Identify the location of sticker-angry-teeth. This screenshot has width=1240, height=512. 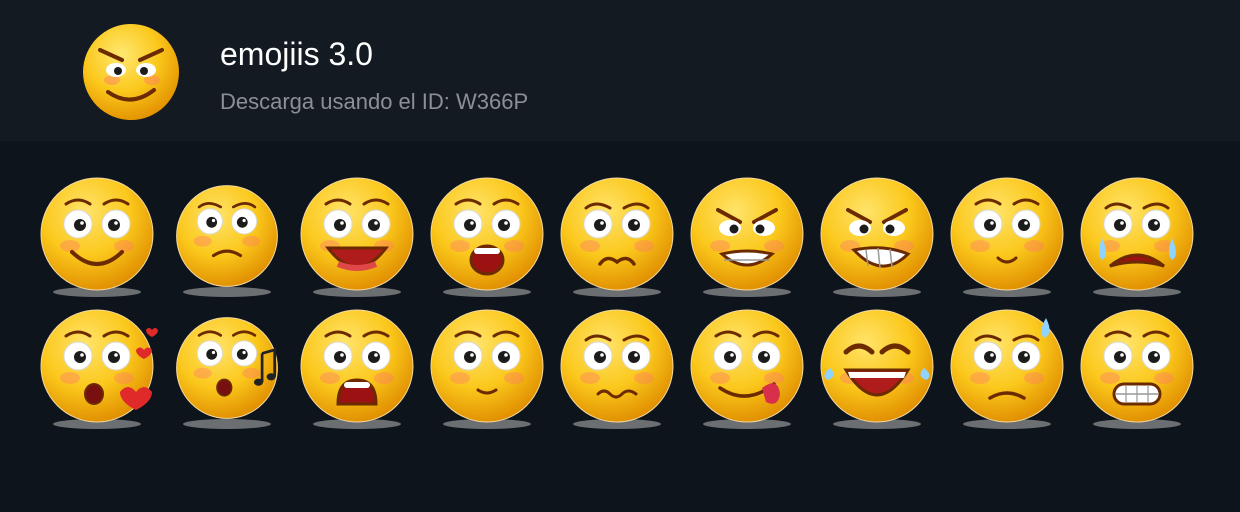
(747, 234).